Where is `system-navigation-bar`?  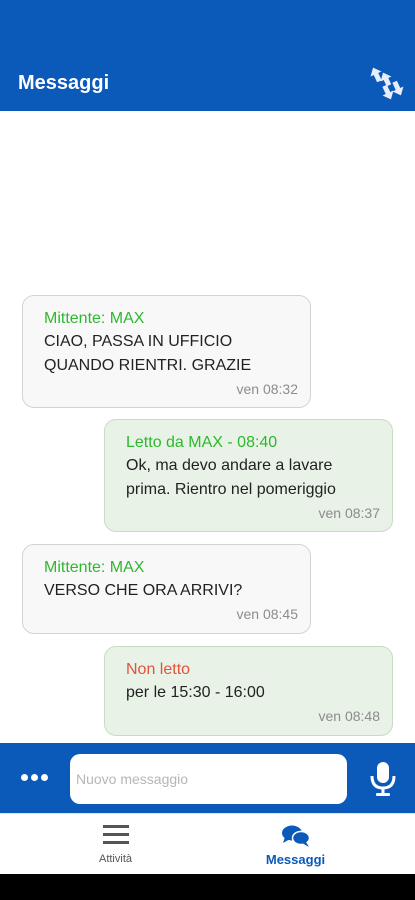 system-navigation-bar is located at coordinates (207, 887).